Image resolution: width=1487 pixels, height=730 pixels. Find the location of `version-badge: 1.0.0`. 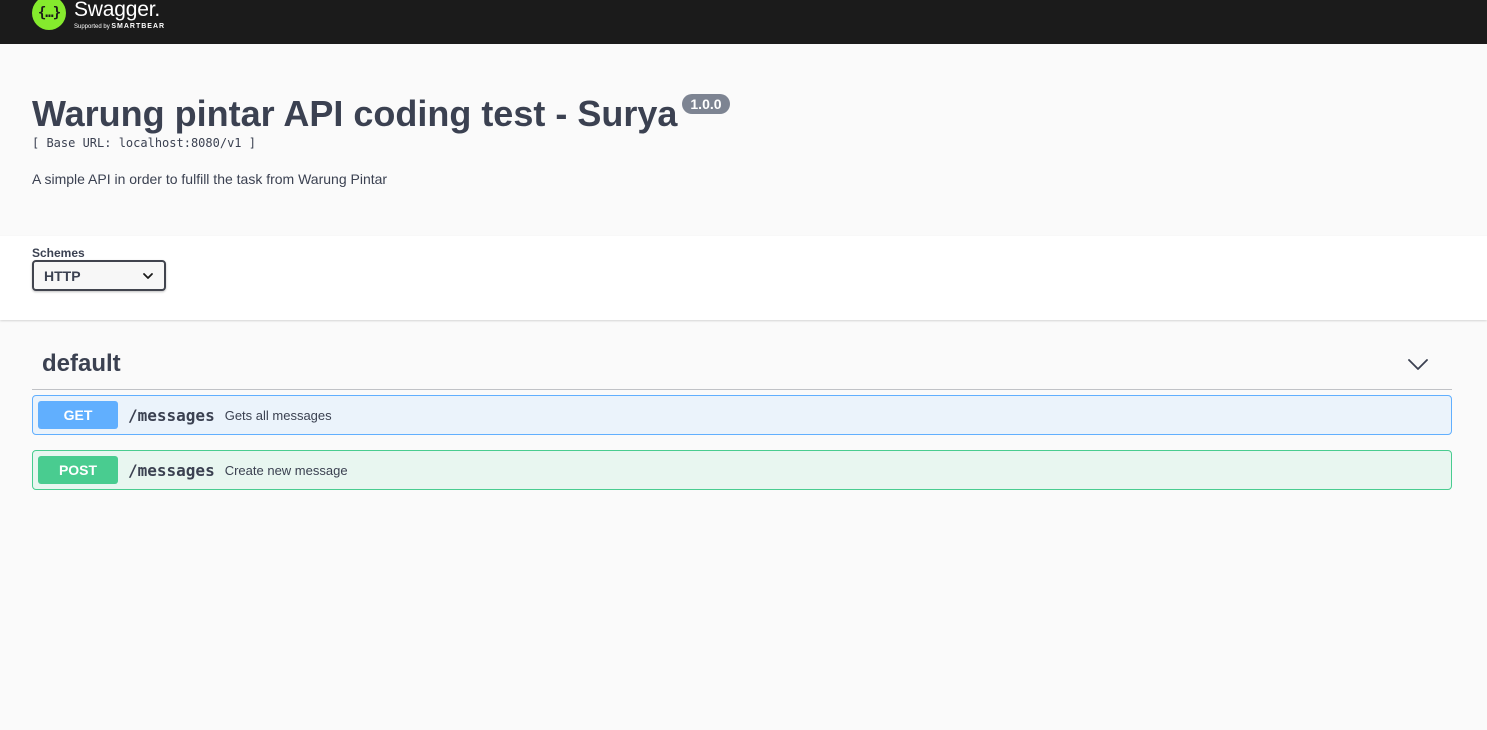

version-badge: 1.0.0 is located at coordinates (706, 104).